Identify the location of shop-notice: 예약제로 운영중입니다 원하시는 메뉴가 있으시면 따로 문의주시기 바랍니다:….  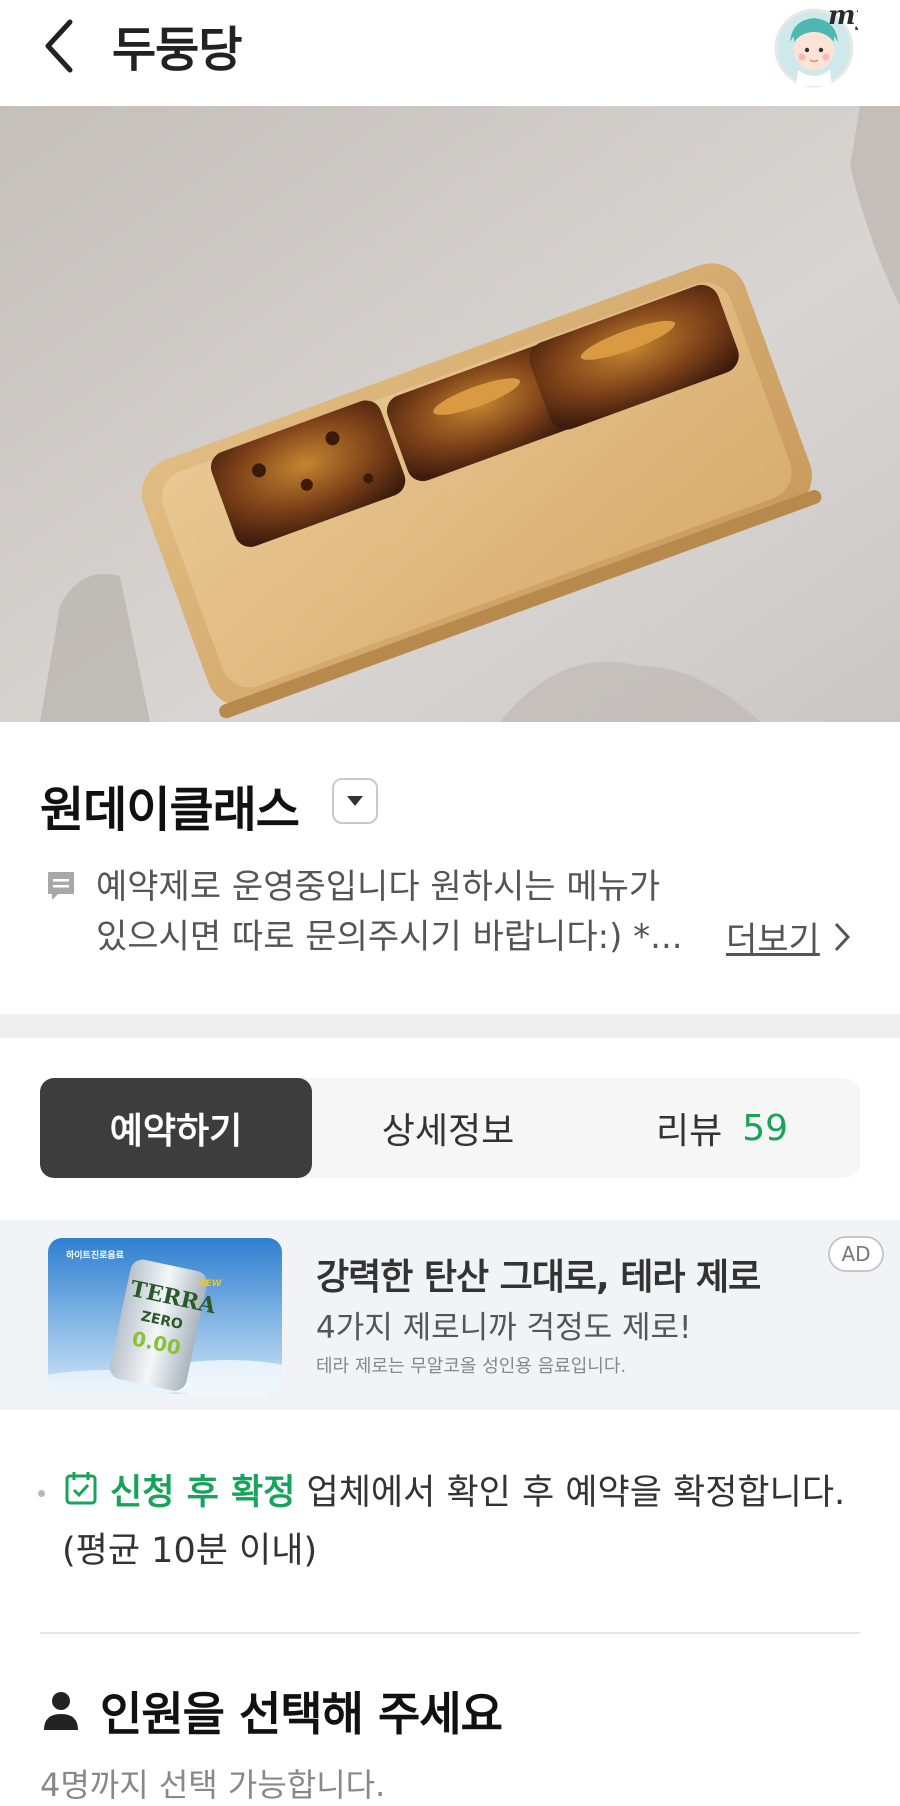
(406, 912).